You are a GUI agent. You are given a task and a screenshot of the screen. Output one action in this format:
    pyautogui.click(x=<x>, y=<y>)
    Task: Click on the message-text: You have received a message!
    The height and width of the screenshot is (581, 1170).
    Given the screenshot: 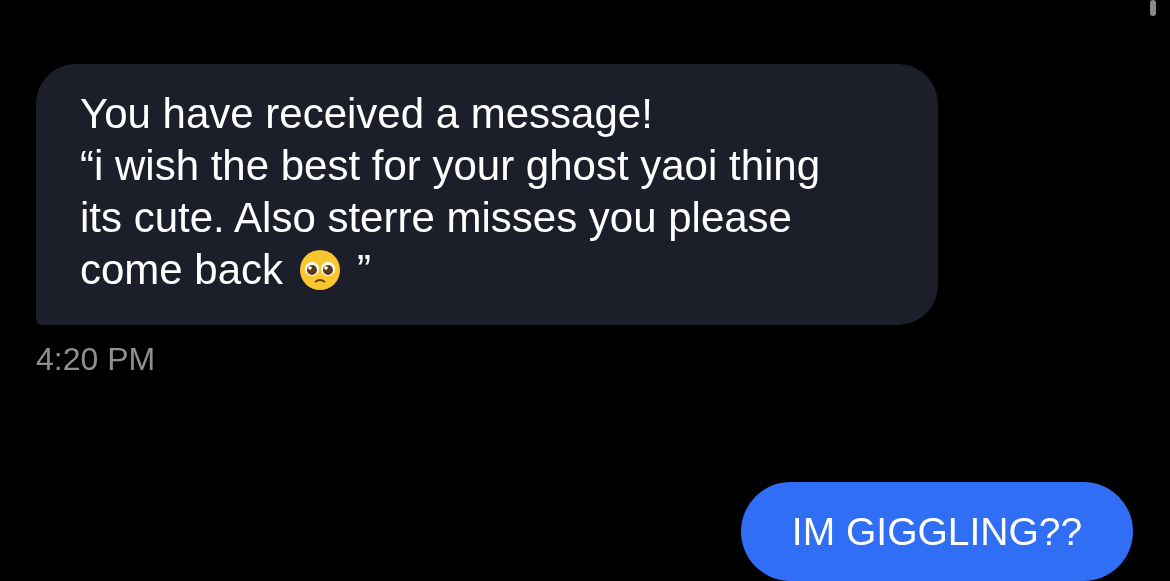 What is the action you would take?
    pyautogui.click(x=366, y=114)
    